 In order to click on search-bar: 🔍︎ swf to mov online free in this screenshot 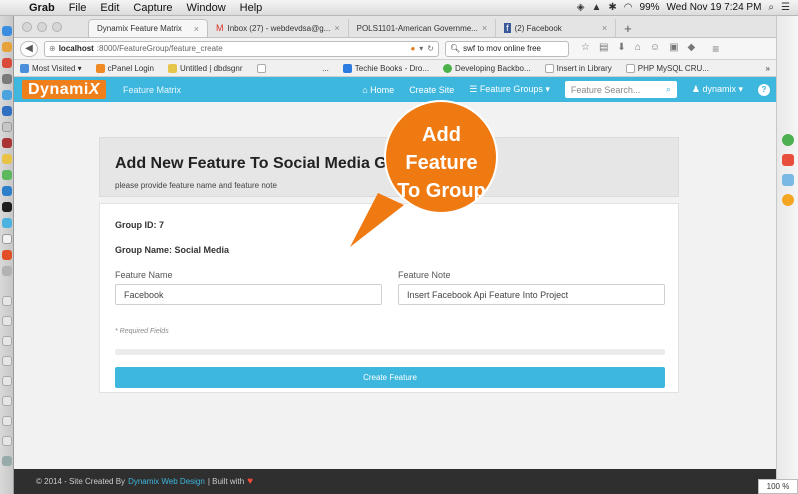, I will do `click(507, 48)`.